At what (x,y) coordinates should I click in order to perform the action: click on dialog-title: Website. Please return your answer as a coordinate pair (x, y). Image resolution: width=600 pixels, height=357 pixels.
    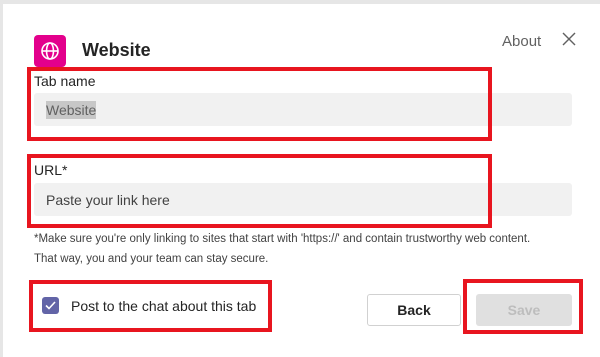
    Looking at the image, I should click on (116, 50).